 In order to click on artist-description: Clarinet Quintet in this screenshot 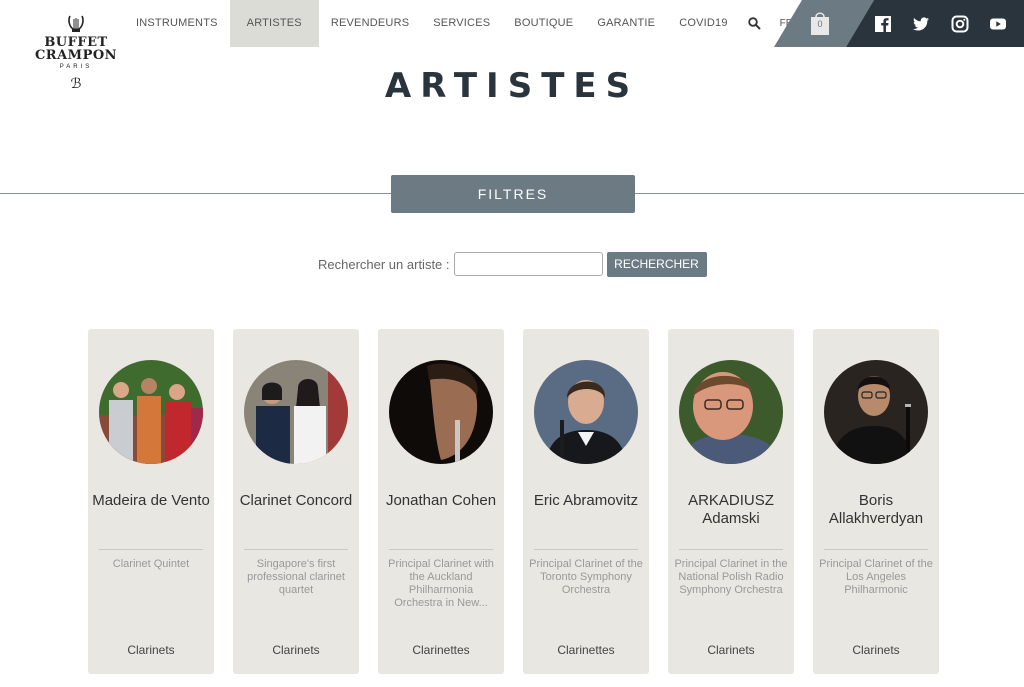, I will do `click(151, 564)`.